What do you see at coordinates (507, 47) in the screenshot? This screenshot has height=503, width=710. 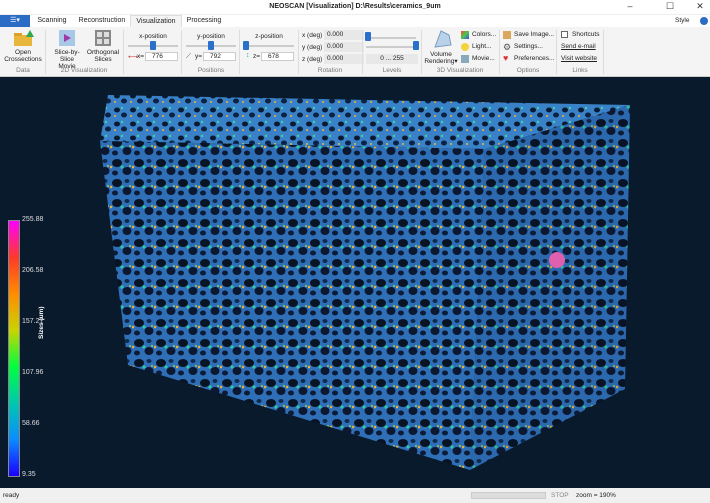 I see `settings-gear-icon: ⚙` at bounding box center [507, 47].